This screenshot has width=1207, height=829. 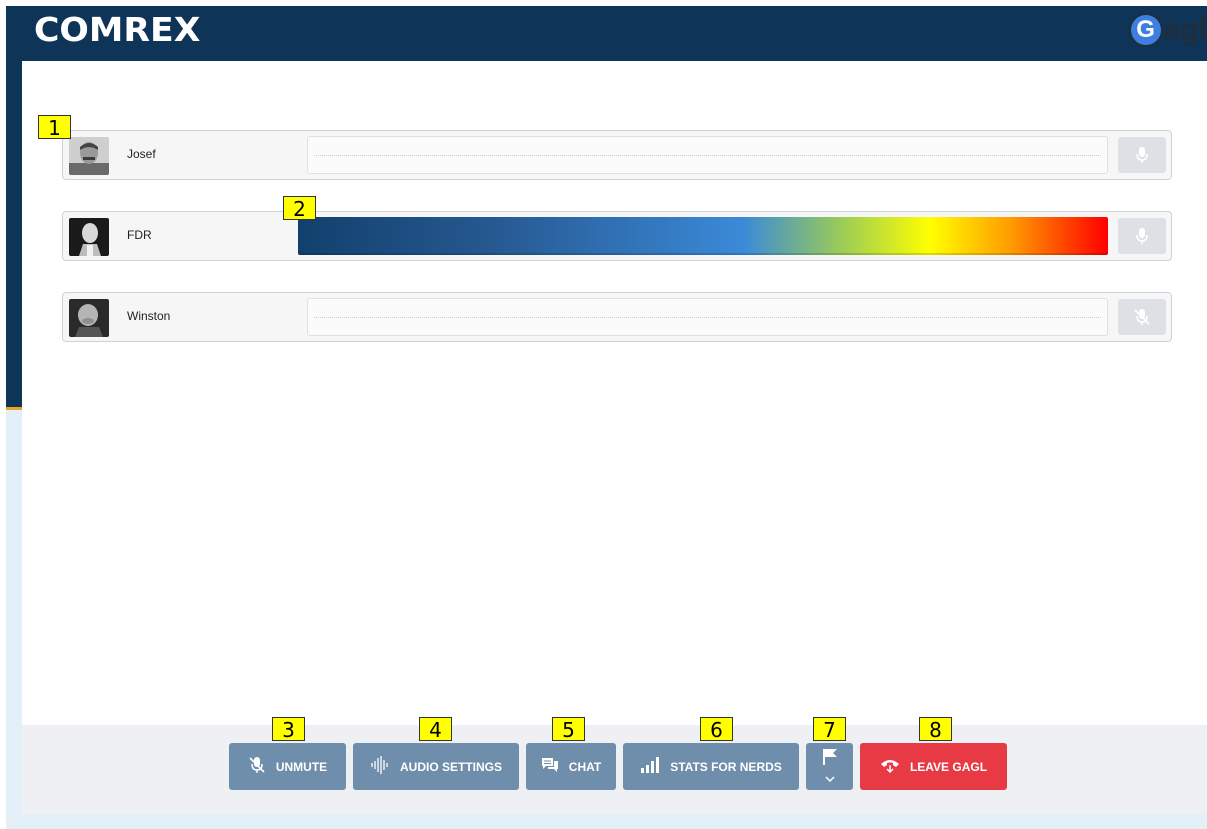 What do you see at coordinates (829, 778) in the screenshot?
I see `chevron-down-icon` at bounding box center [829, 778].